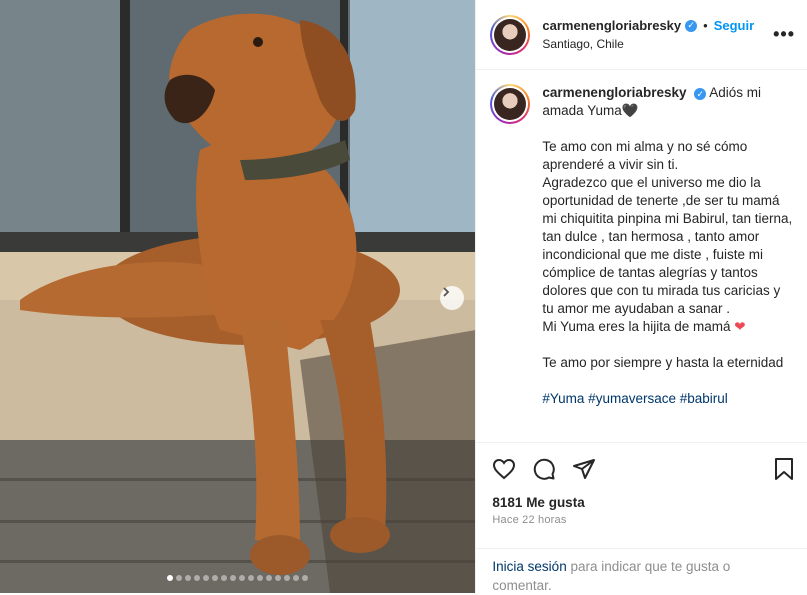  I want to click on caption-paragraph: Mi Yuma eres la hijita de mamá, so click(636, 326).